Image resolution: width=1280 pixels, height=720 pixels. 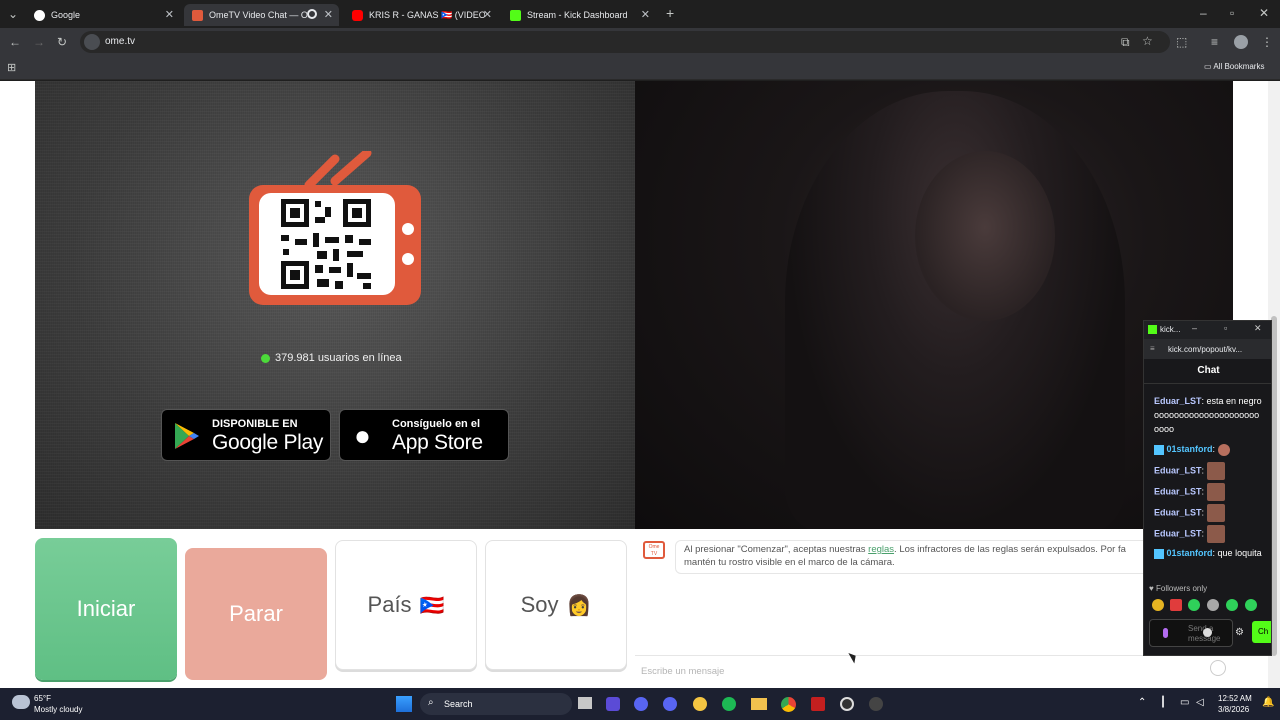 What do you see at coordinates (1239, 632) in the screenshot?
I see `settings-gear-icon: ⚙` at bounding box center [1239, 632].